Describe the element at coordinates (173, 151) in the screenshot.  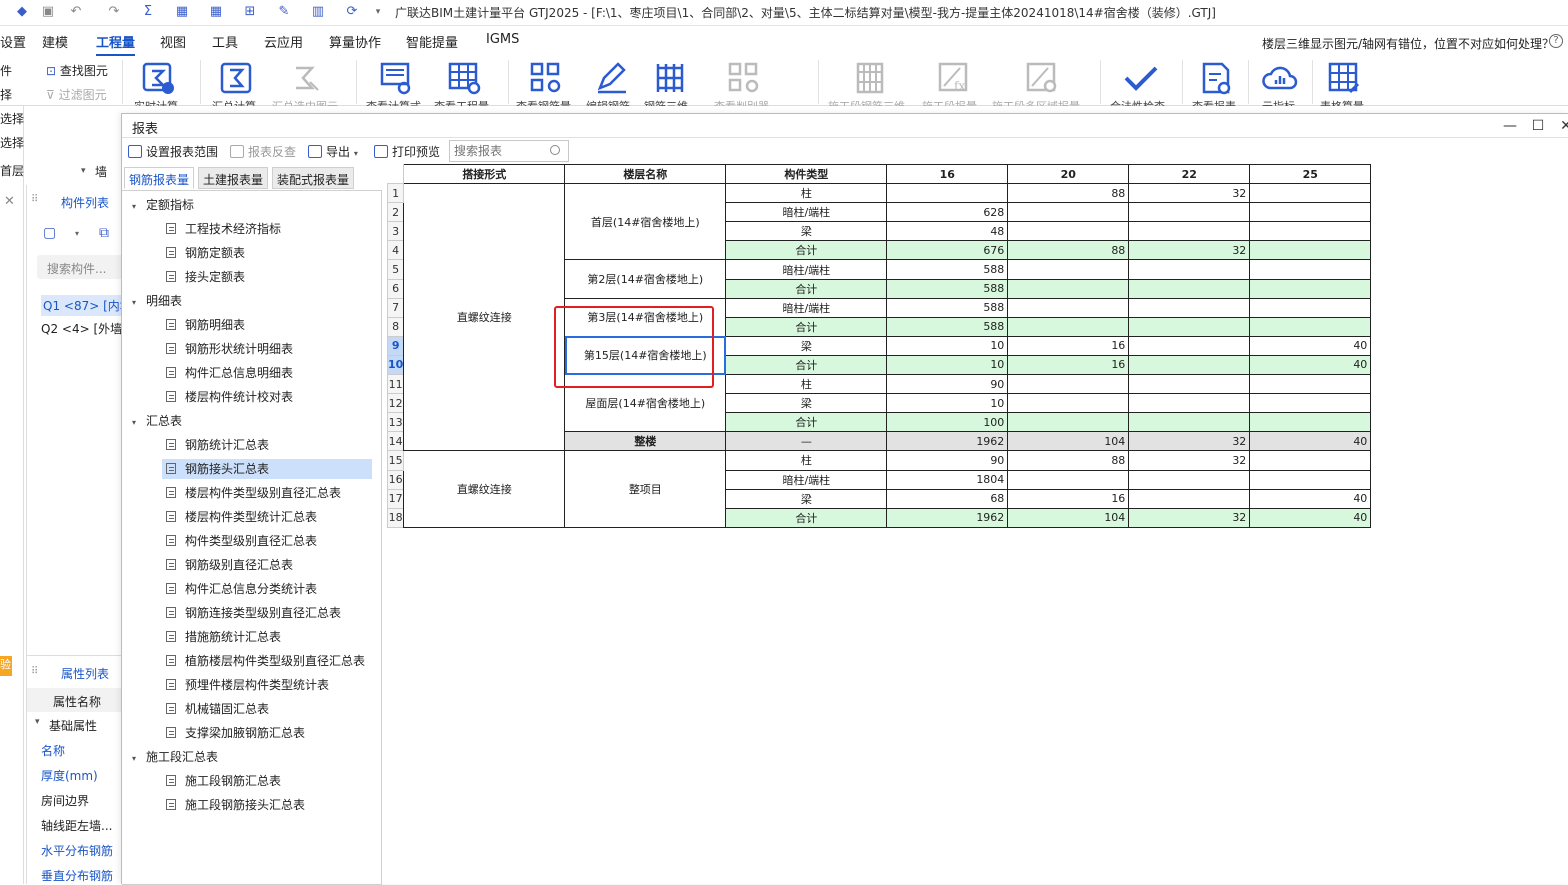
I see `set-report-range-button: 设置报表范围` at that location.